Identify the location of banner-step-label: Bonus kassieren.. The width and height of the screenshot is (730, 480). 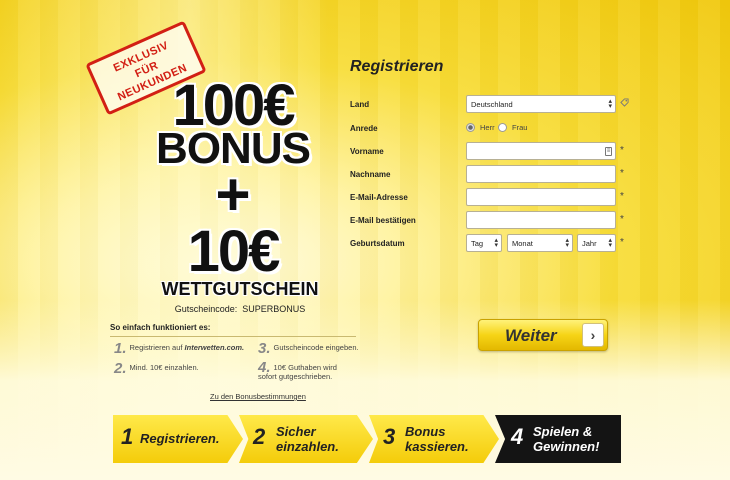
(437, 439).